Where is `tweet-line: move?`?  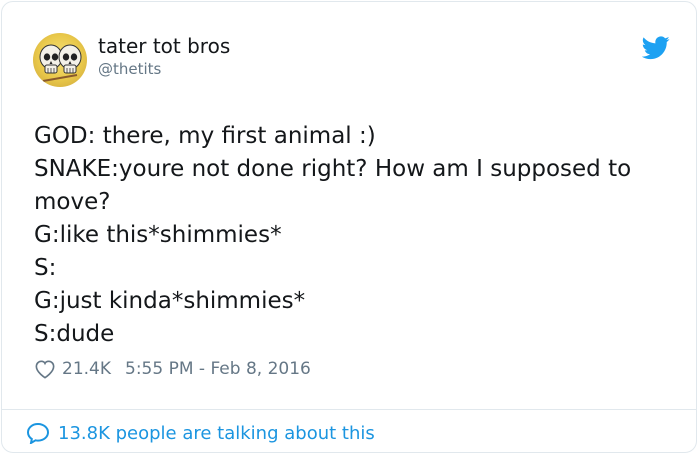 tweet-line: move? is located at coordinates (72, 202).